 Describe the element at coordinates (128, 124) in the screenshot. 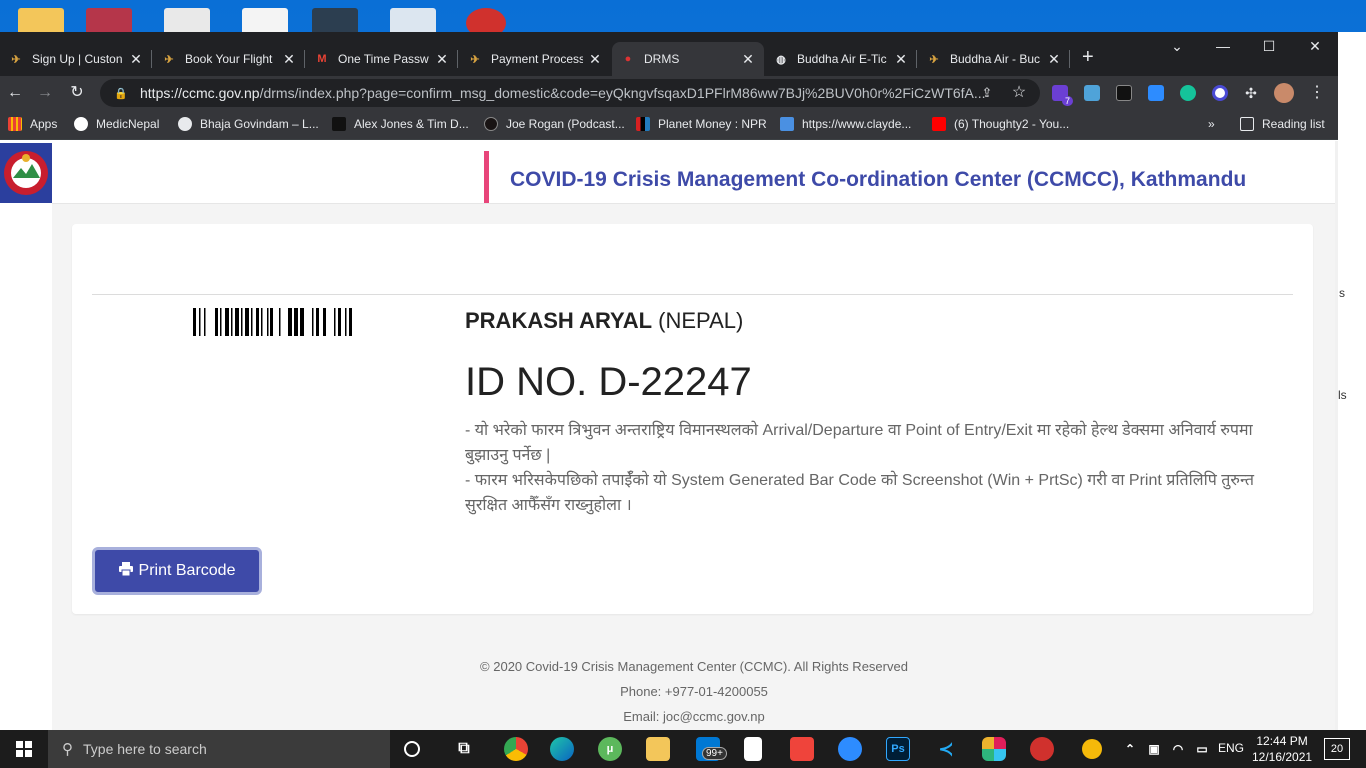

I see `bookmark-label: MedicNepal` at that location.